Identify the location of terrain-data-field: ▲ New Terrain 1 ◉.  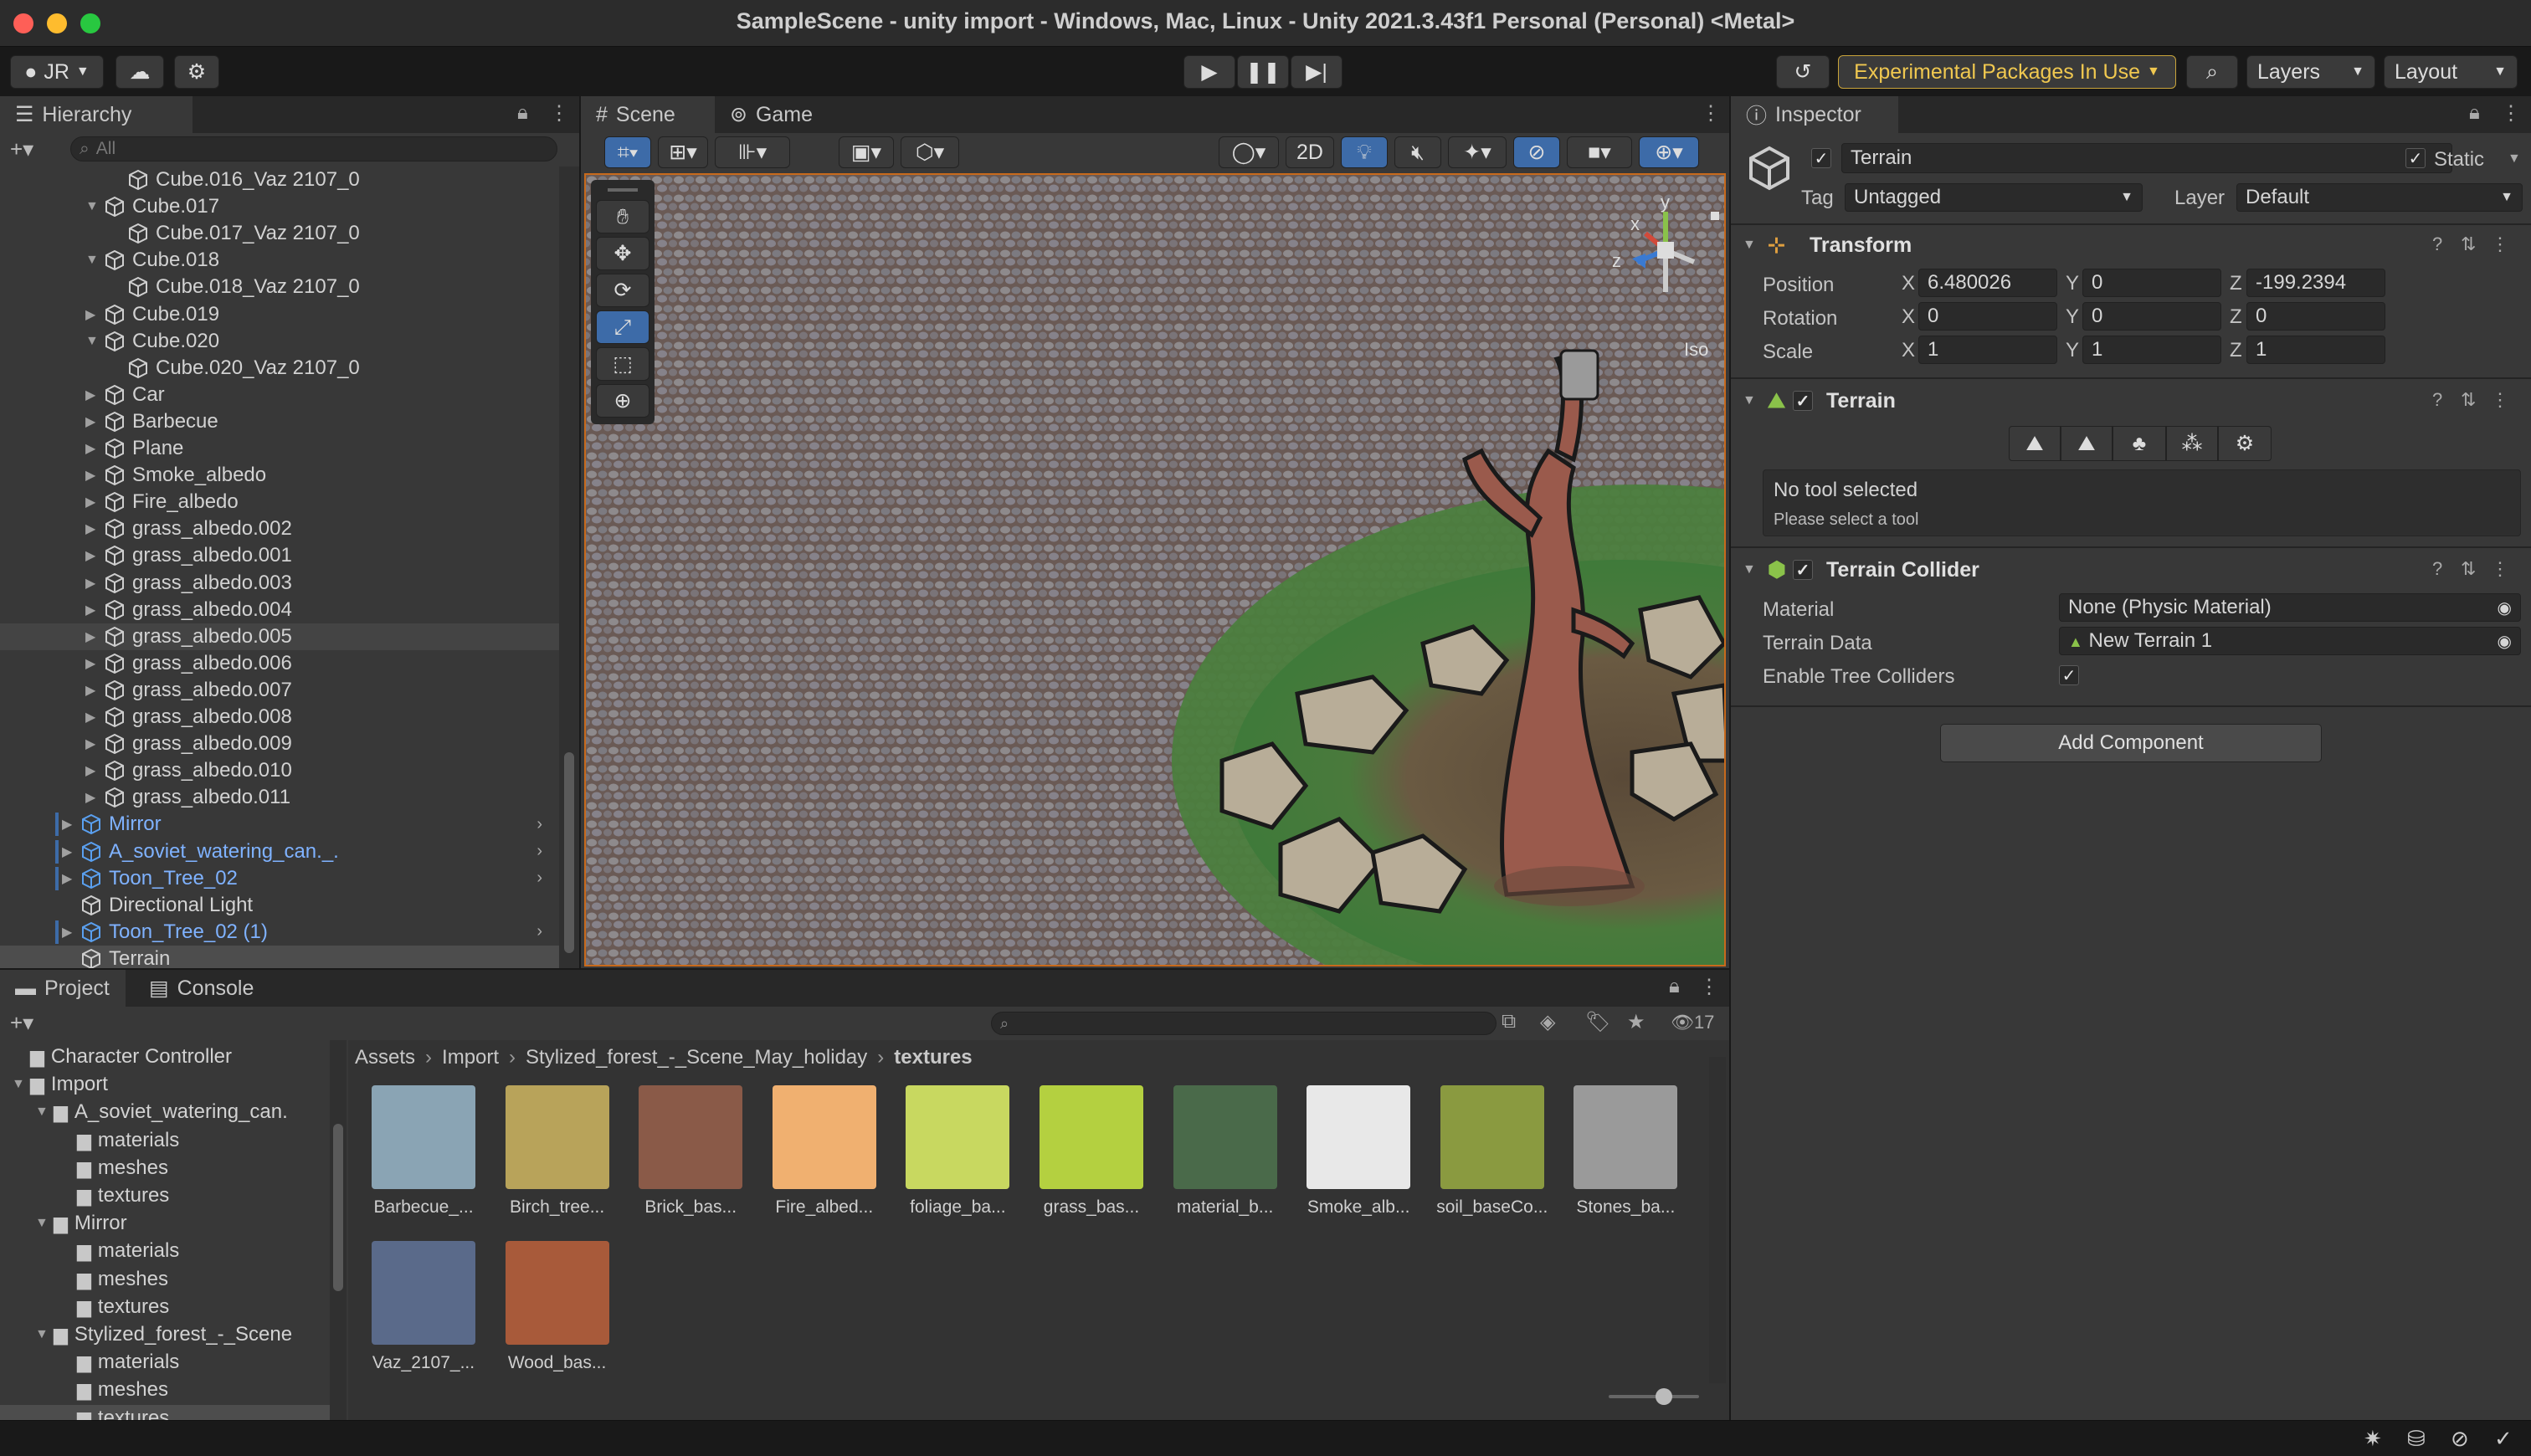
(2290, 641).